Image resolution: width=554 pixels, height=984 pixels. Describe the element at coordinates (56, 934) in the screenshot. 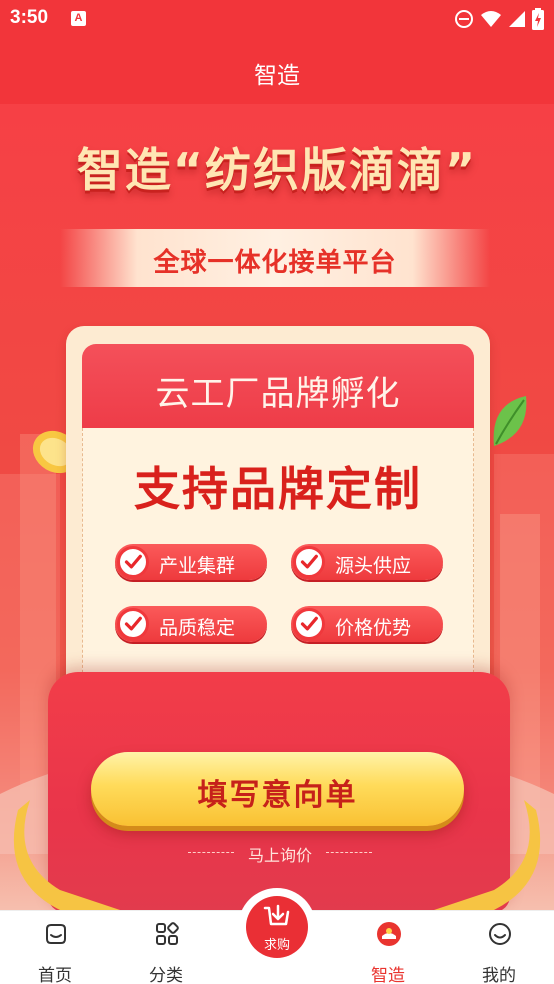

I see `home-icon` at that location.